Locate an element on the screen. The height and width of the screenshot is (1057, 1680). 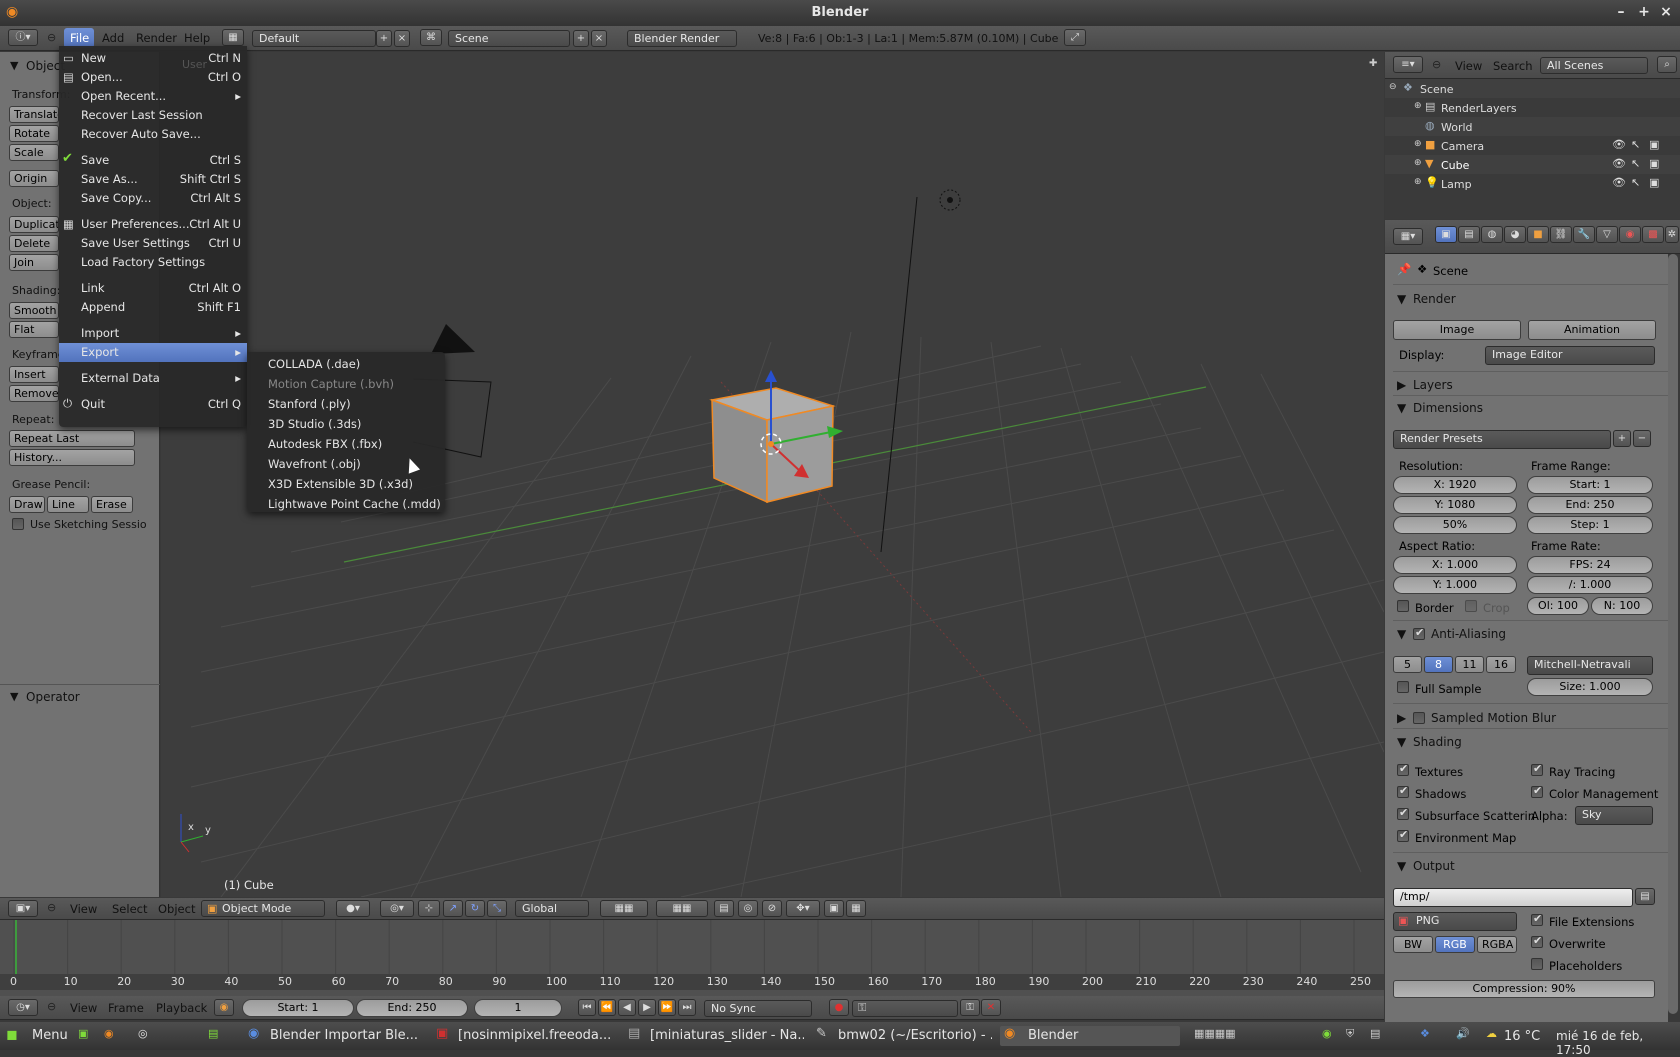
snap-element-icon: ✥▾ is located at coordinates (803, 908).